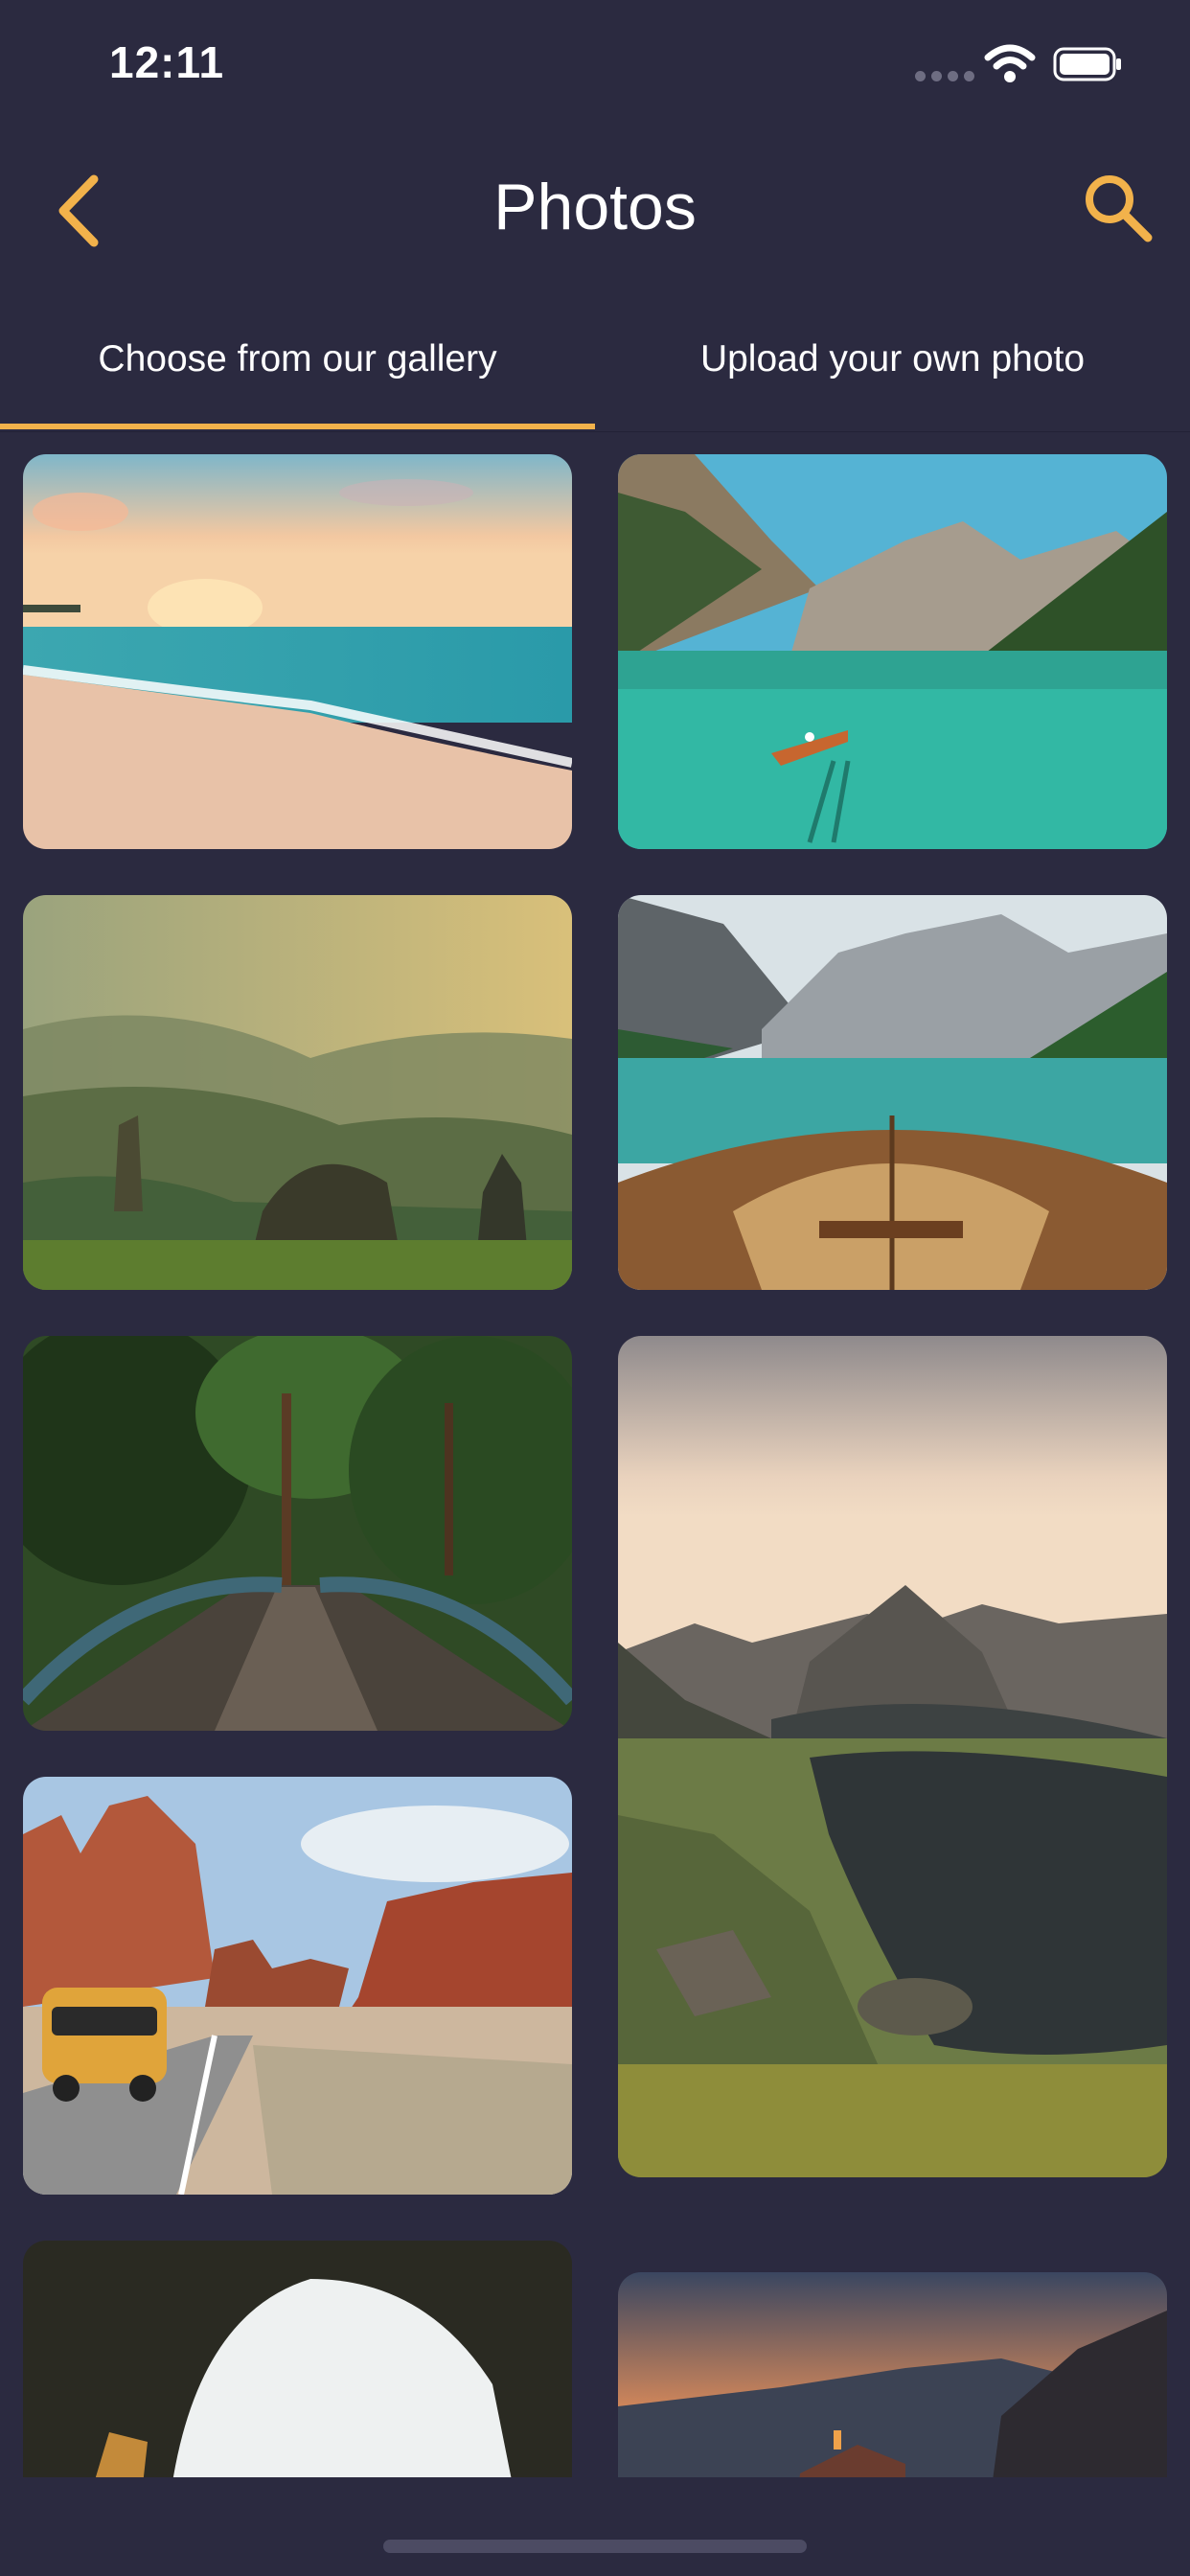  What do you see at coordinates (893, 651) in the screenshot?
I see `photo-mountain-lake-boat` at bounding box center [893, 651].